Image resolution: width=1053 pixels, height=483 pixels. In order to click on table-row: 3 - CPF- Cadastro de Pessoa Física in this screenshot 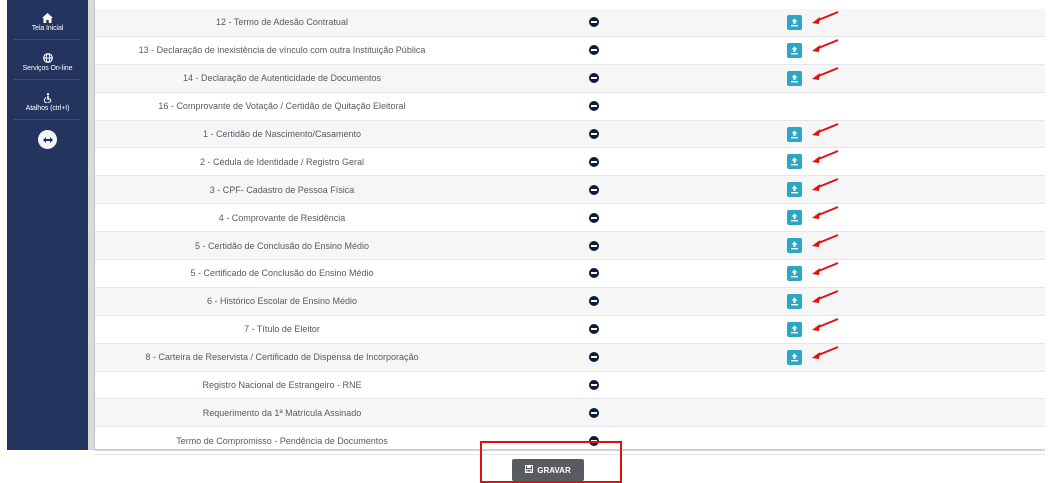, I will do `click(570, 190)`.